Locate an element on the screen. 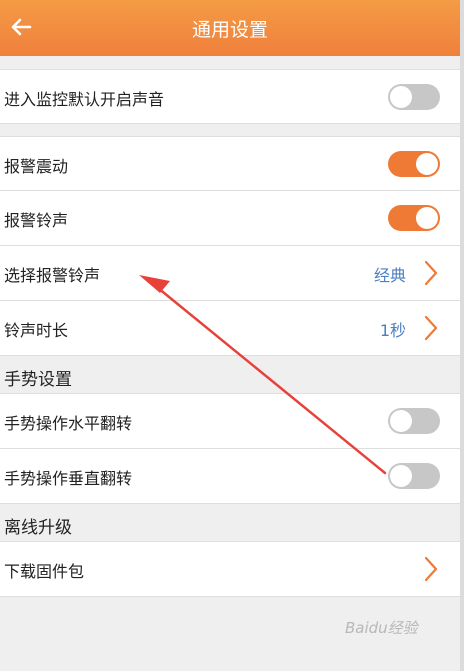  row-label: 报警震动 is located at coordinates (36, 166).